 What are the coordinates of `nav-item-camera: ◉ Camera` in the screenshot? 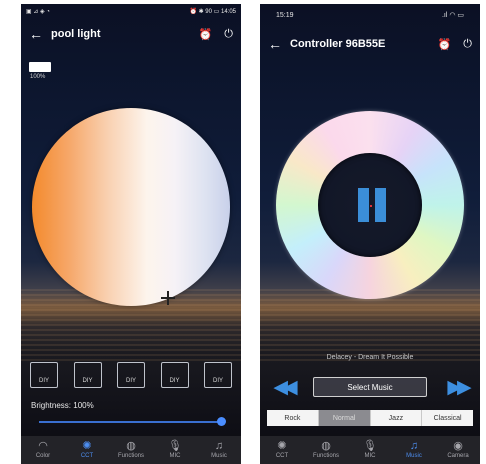 It's located at (458, 450).